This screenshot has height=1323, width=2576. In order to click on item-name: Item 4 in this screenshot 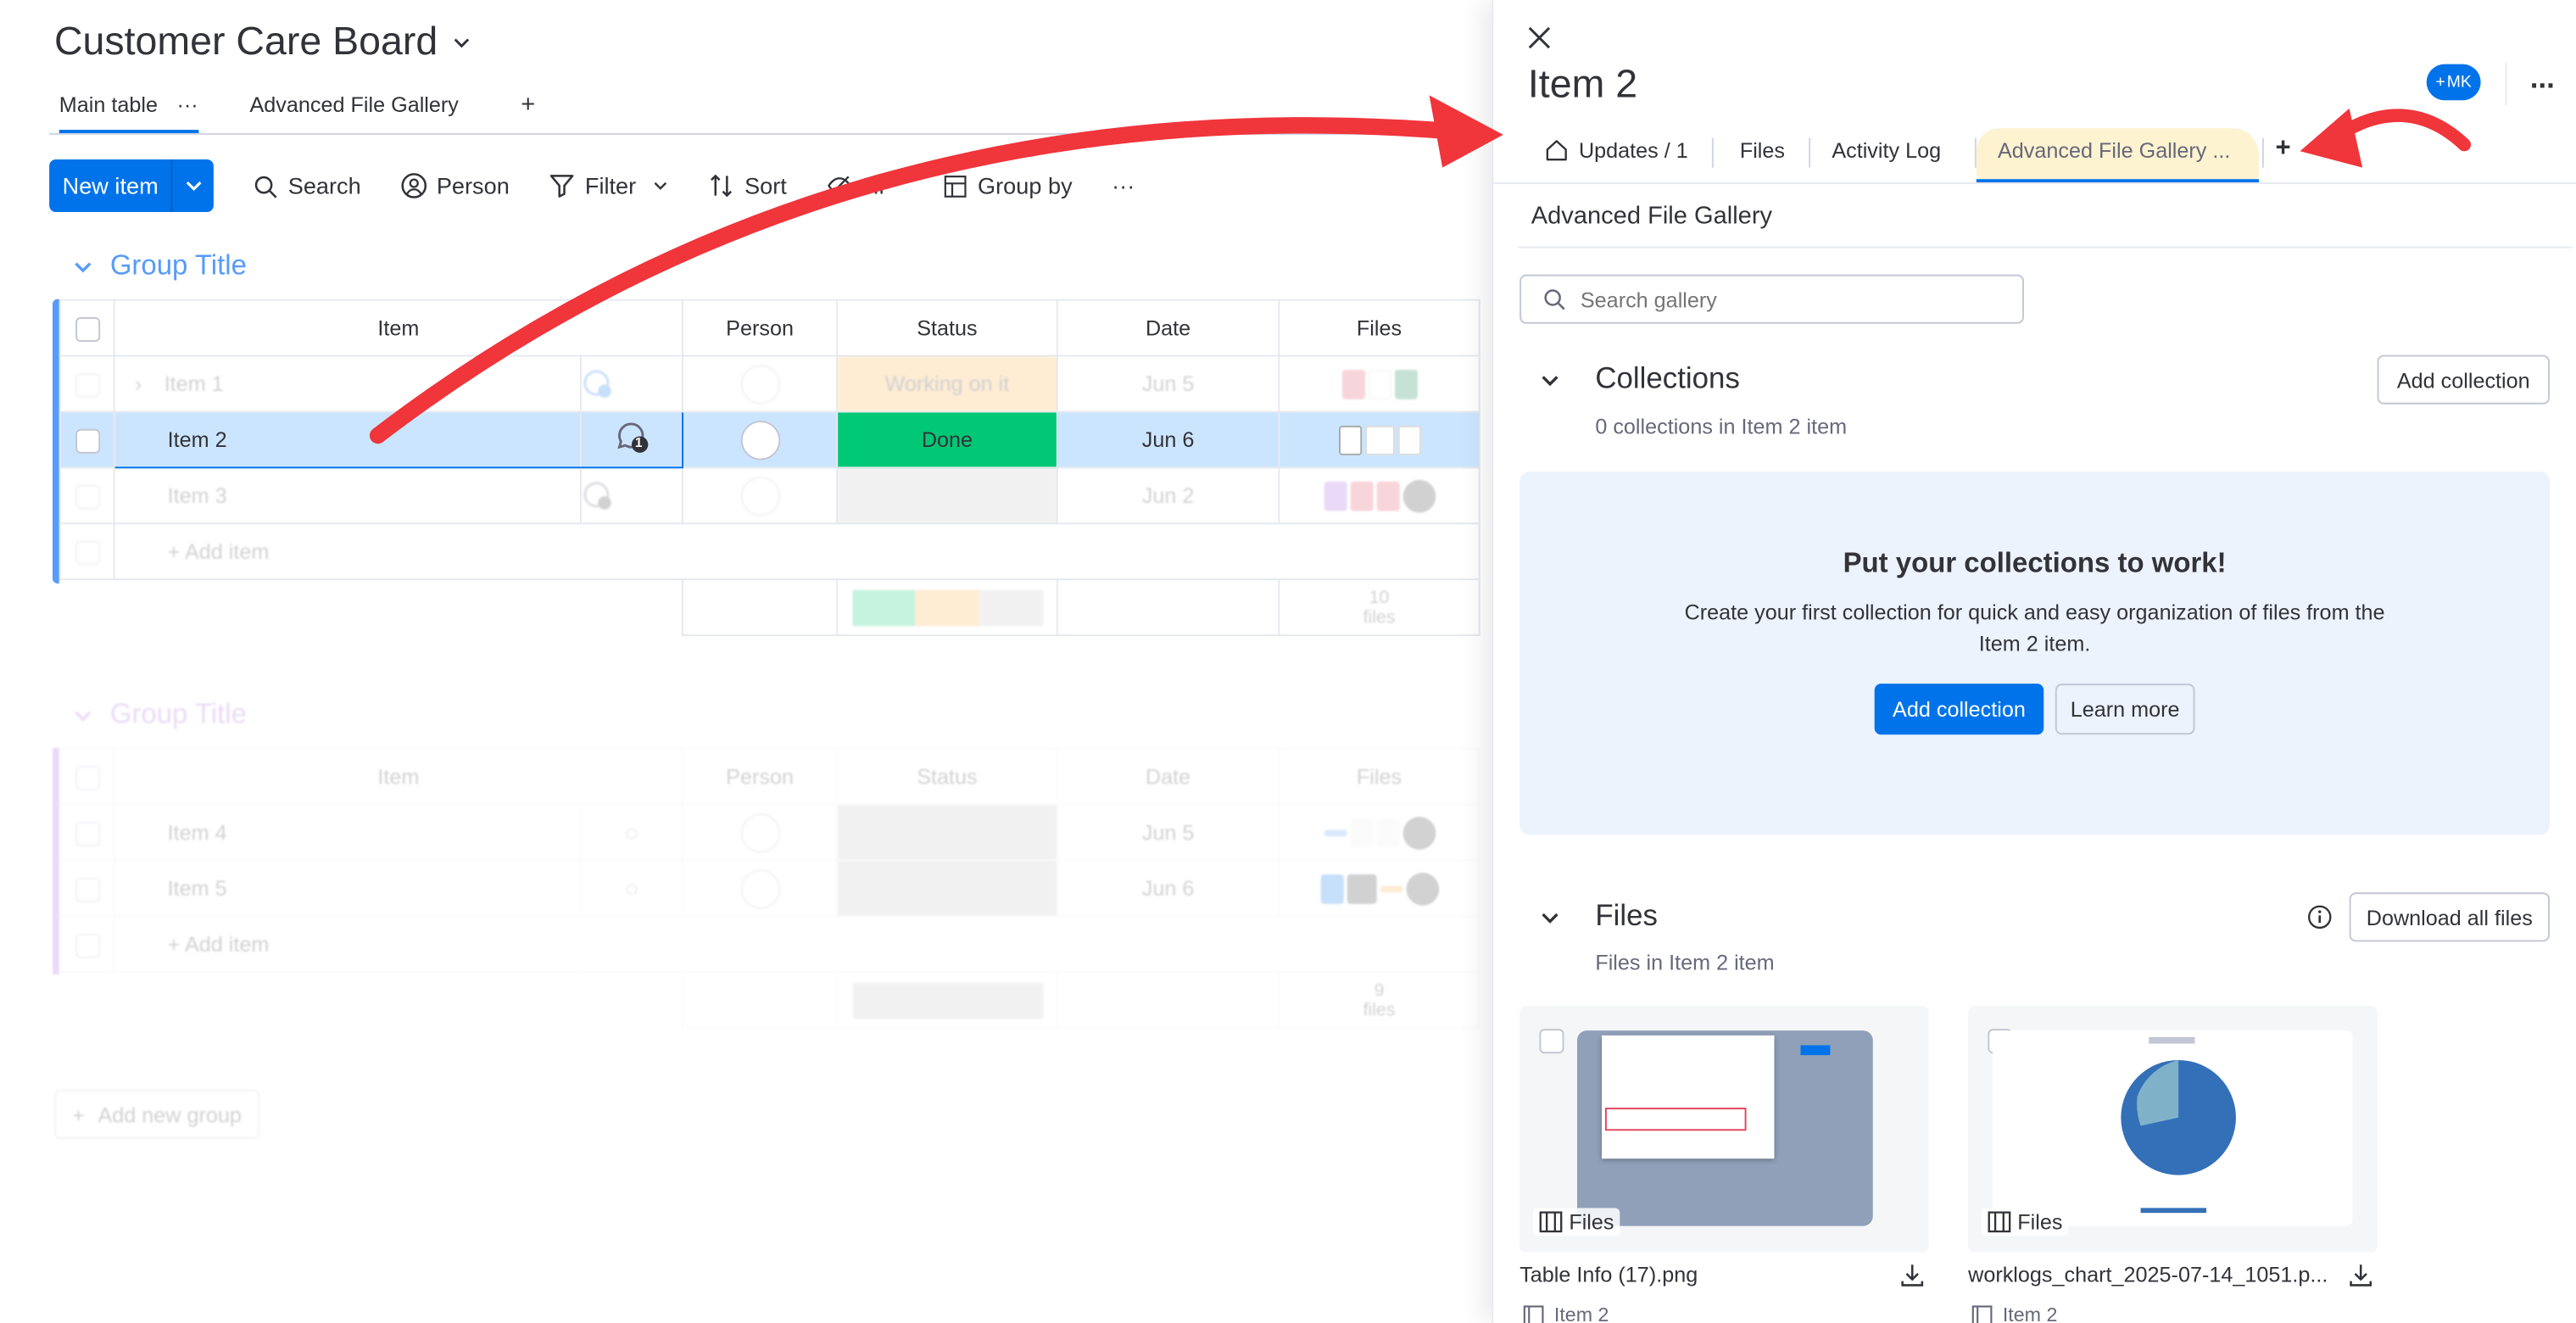, I will do `click(347, 832)`.